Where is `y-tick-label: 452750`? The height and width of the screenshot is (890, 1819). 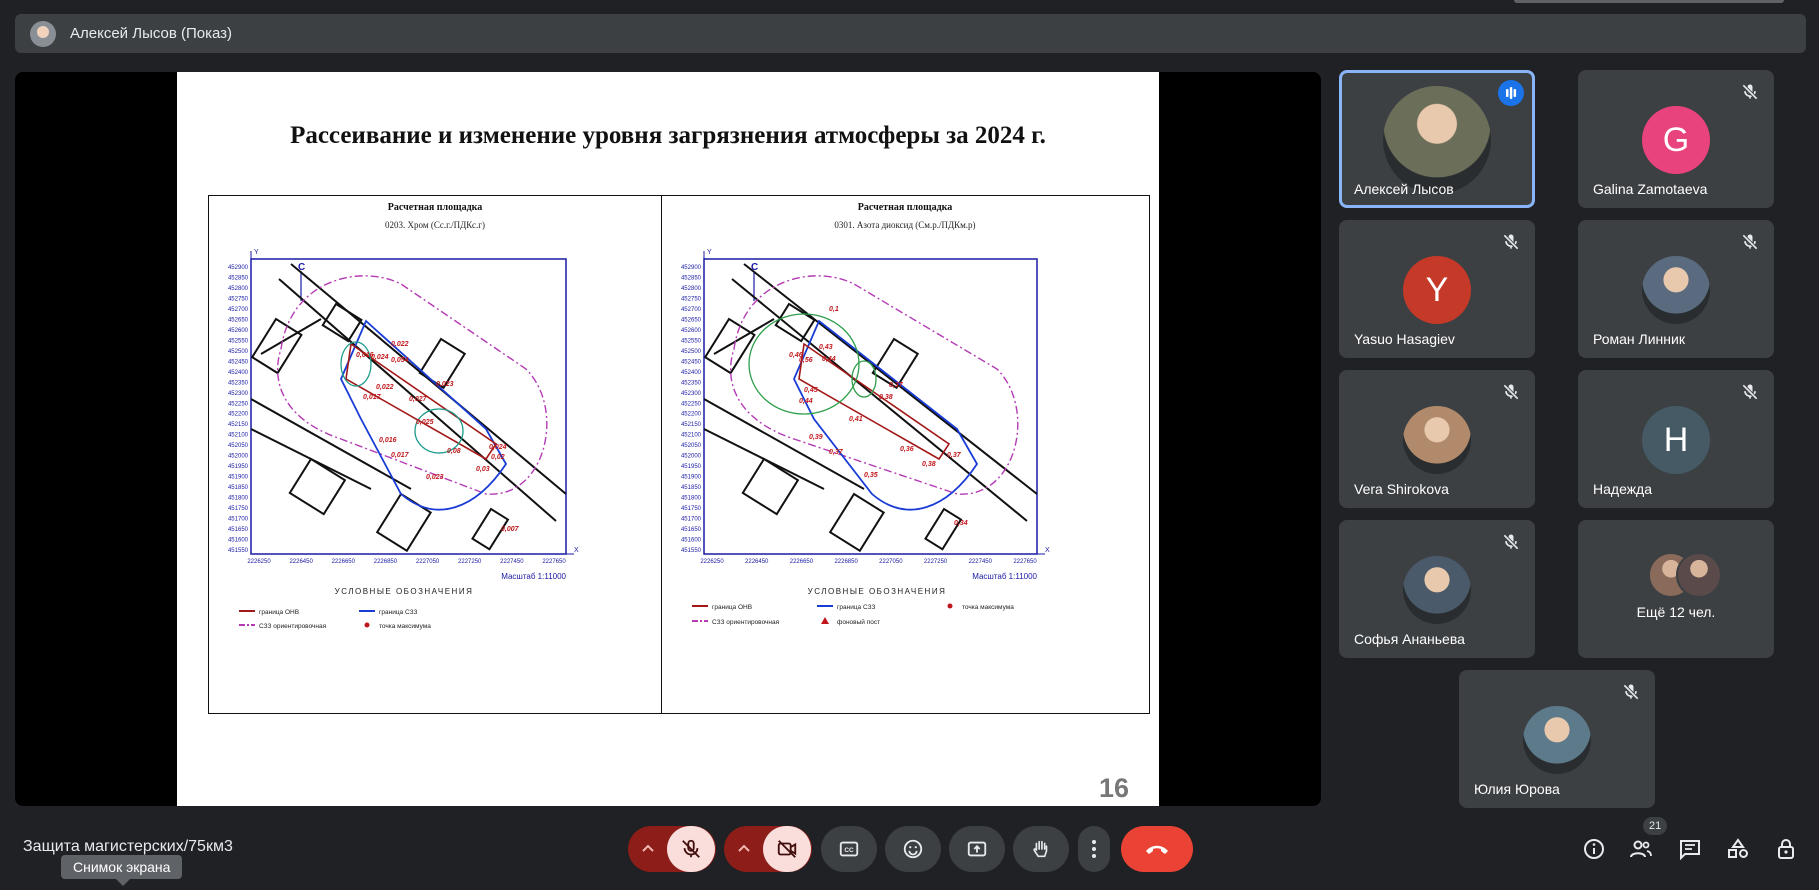 y-tick-label: 452750 is located at coordinates (691, 299).